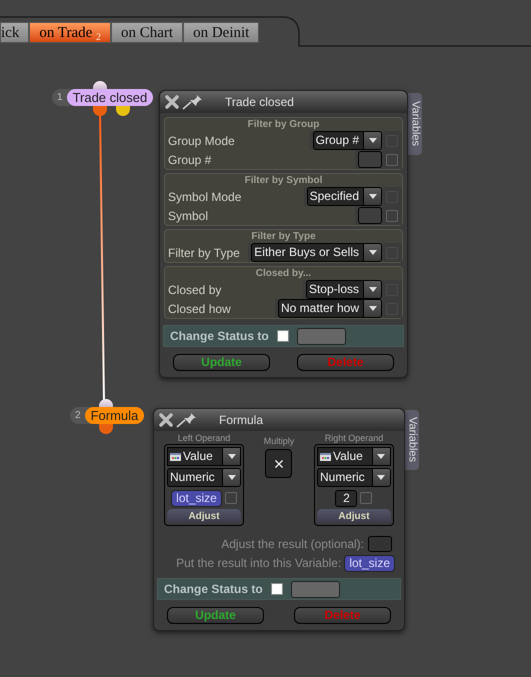 The width and height of the screenshot is (531, 677). What do you see at coordinates (199, 309) in the screenshot?
I see `field-label: Closed how` at bounding box center [199, 309].